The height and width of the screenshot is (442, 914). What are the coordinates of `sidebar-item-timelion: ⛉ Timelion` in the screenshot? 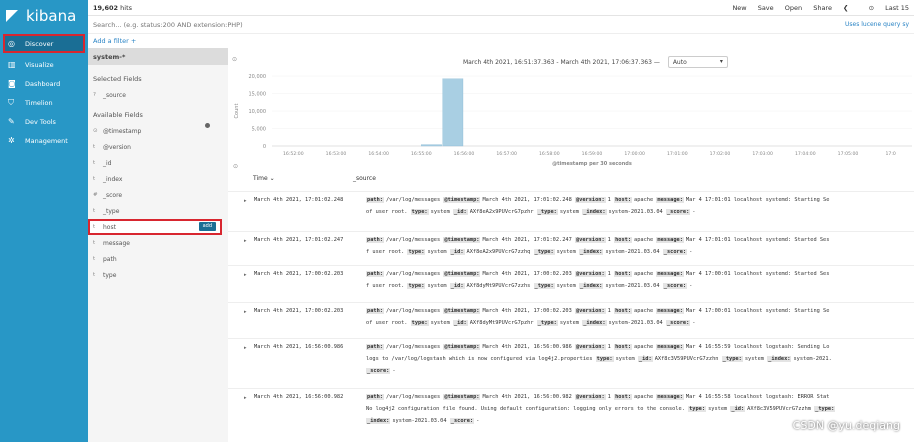 It's located at (44, 102).